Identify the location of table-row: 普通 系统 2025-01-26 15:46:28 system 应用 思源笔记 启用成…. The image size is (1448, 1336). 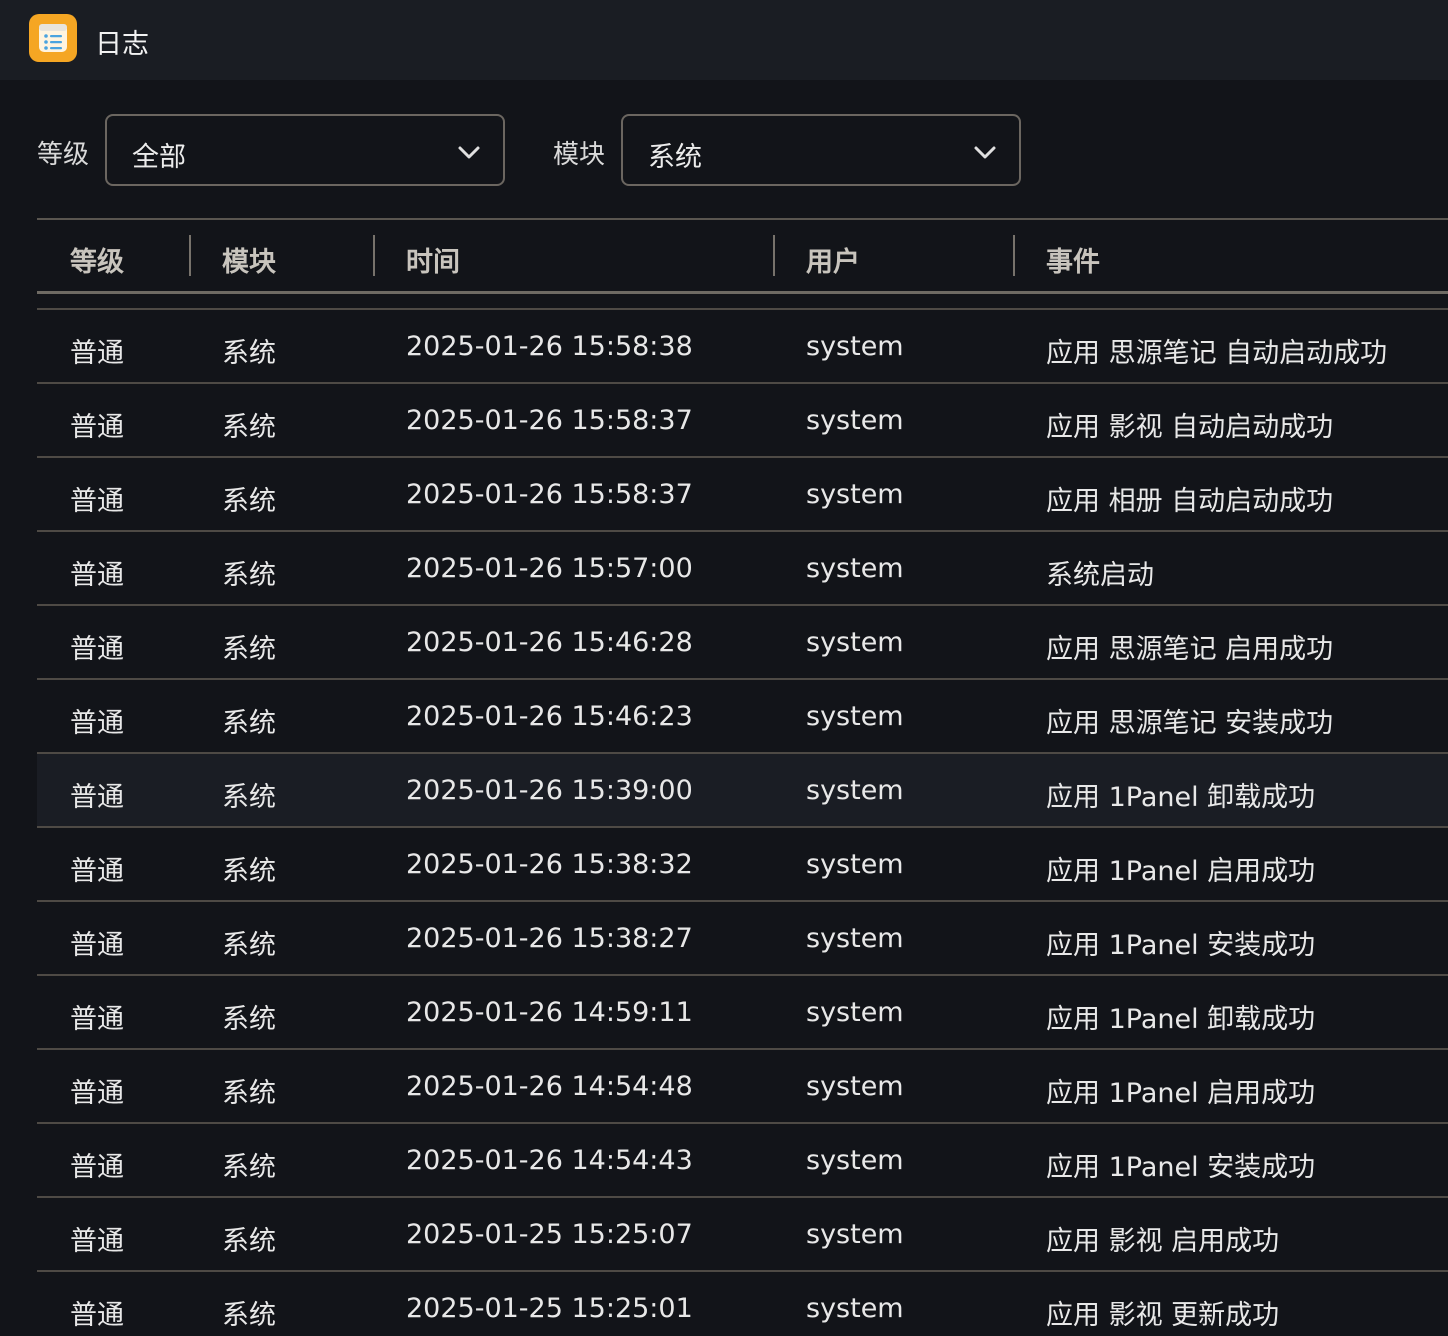
(742, 643).